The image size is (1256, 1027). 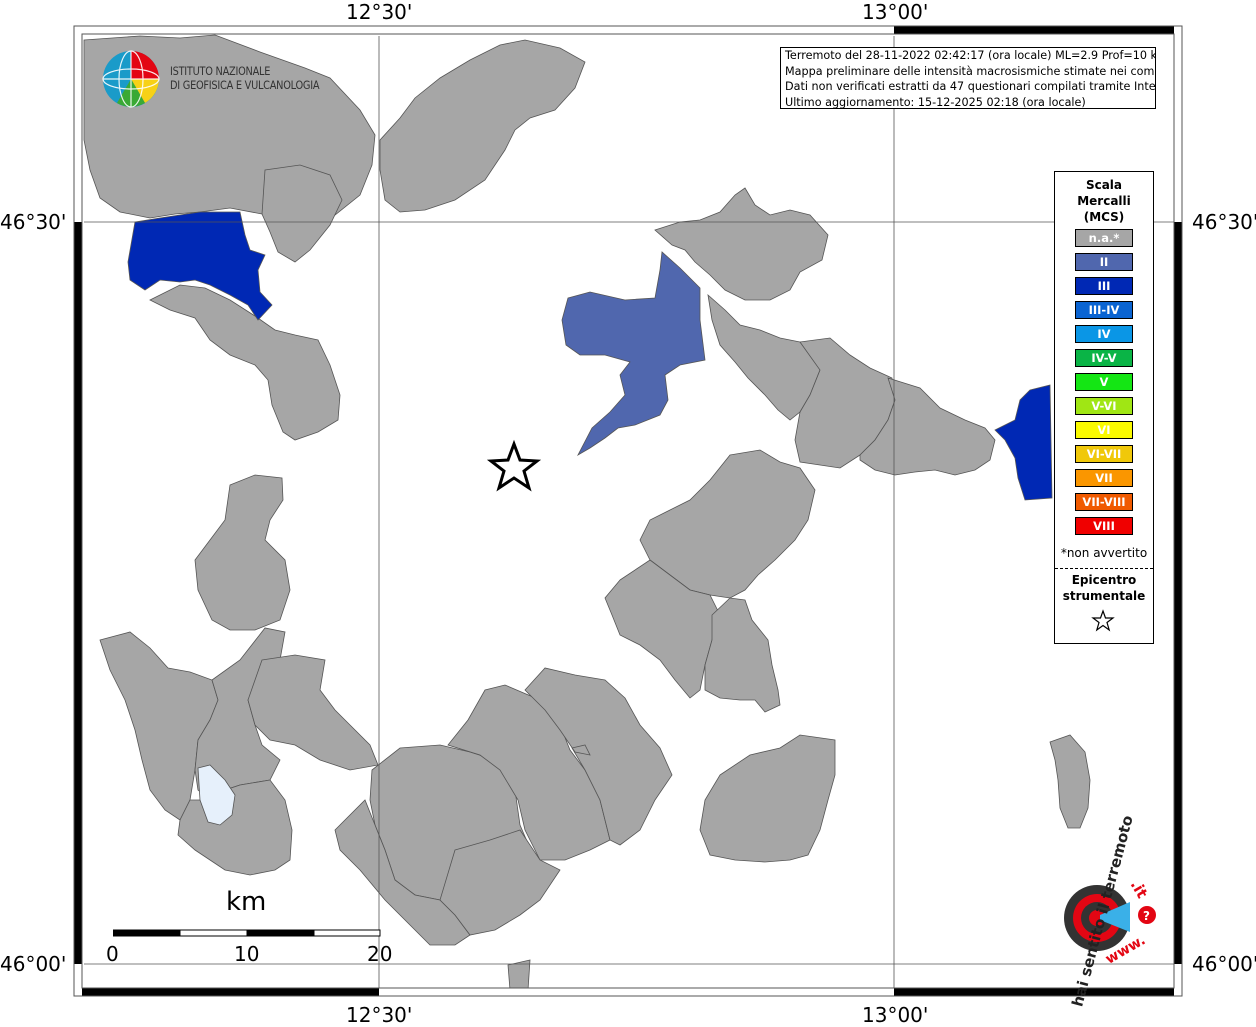 What do you see at coordinates (1104, 588) in the screenshot?
I see `legend-epicenter-label: Epicentro strumentale` at bounding box center [1104, 588].